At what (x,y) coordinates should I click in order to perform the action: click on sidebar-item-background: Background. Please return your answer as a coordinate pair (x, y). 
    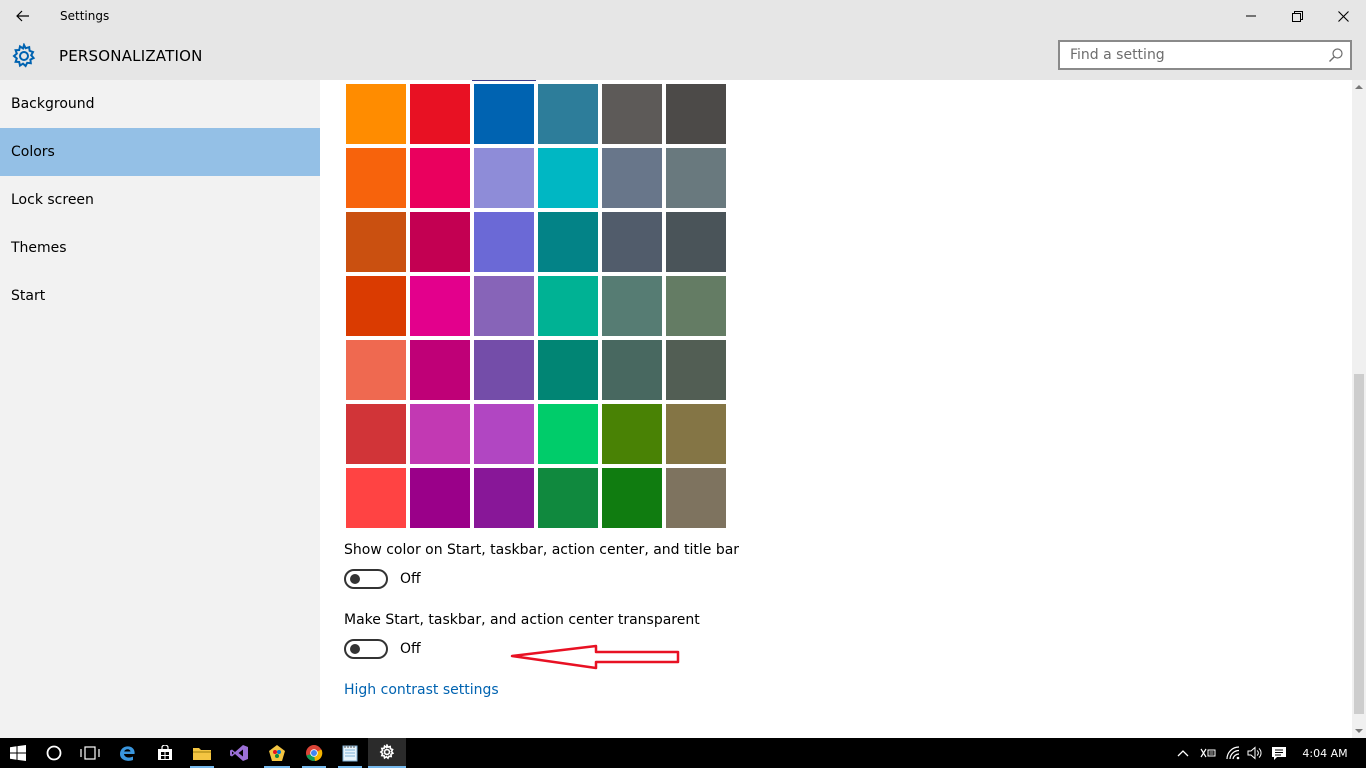
    Looking at the image, I should click on (160, 104).